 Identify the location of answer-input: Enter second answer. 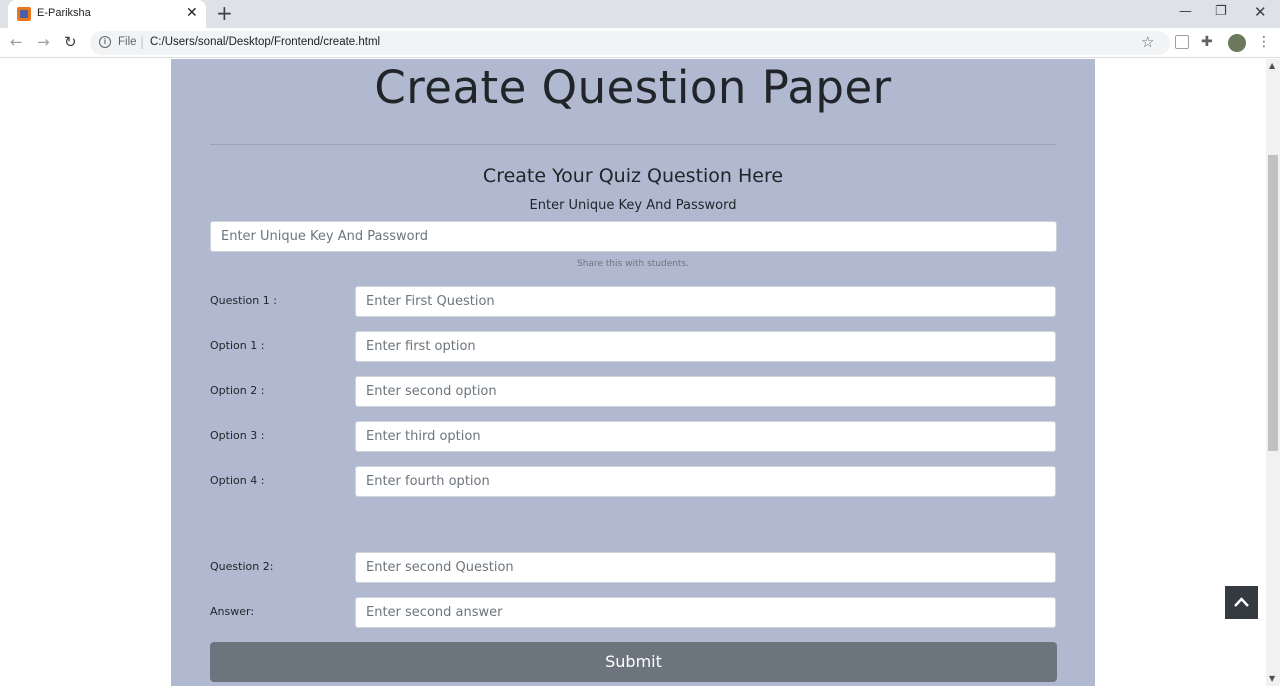
(705, 612).